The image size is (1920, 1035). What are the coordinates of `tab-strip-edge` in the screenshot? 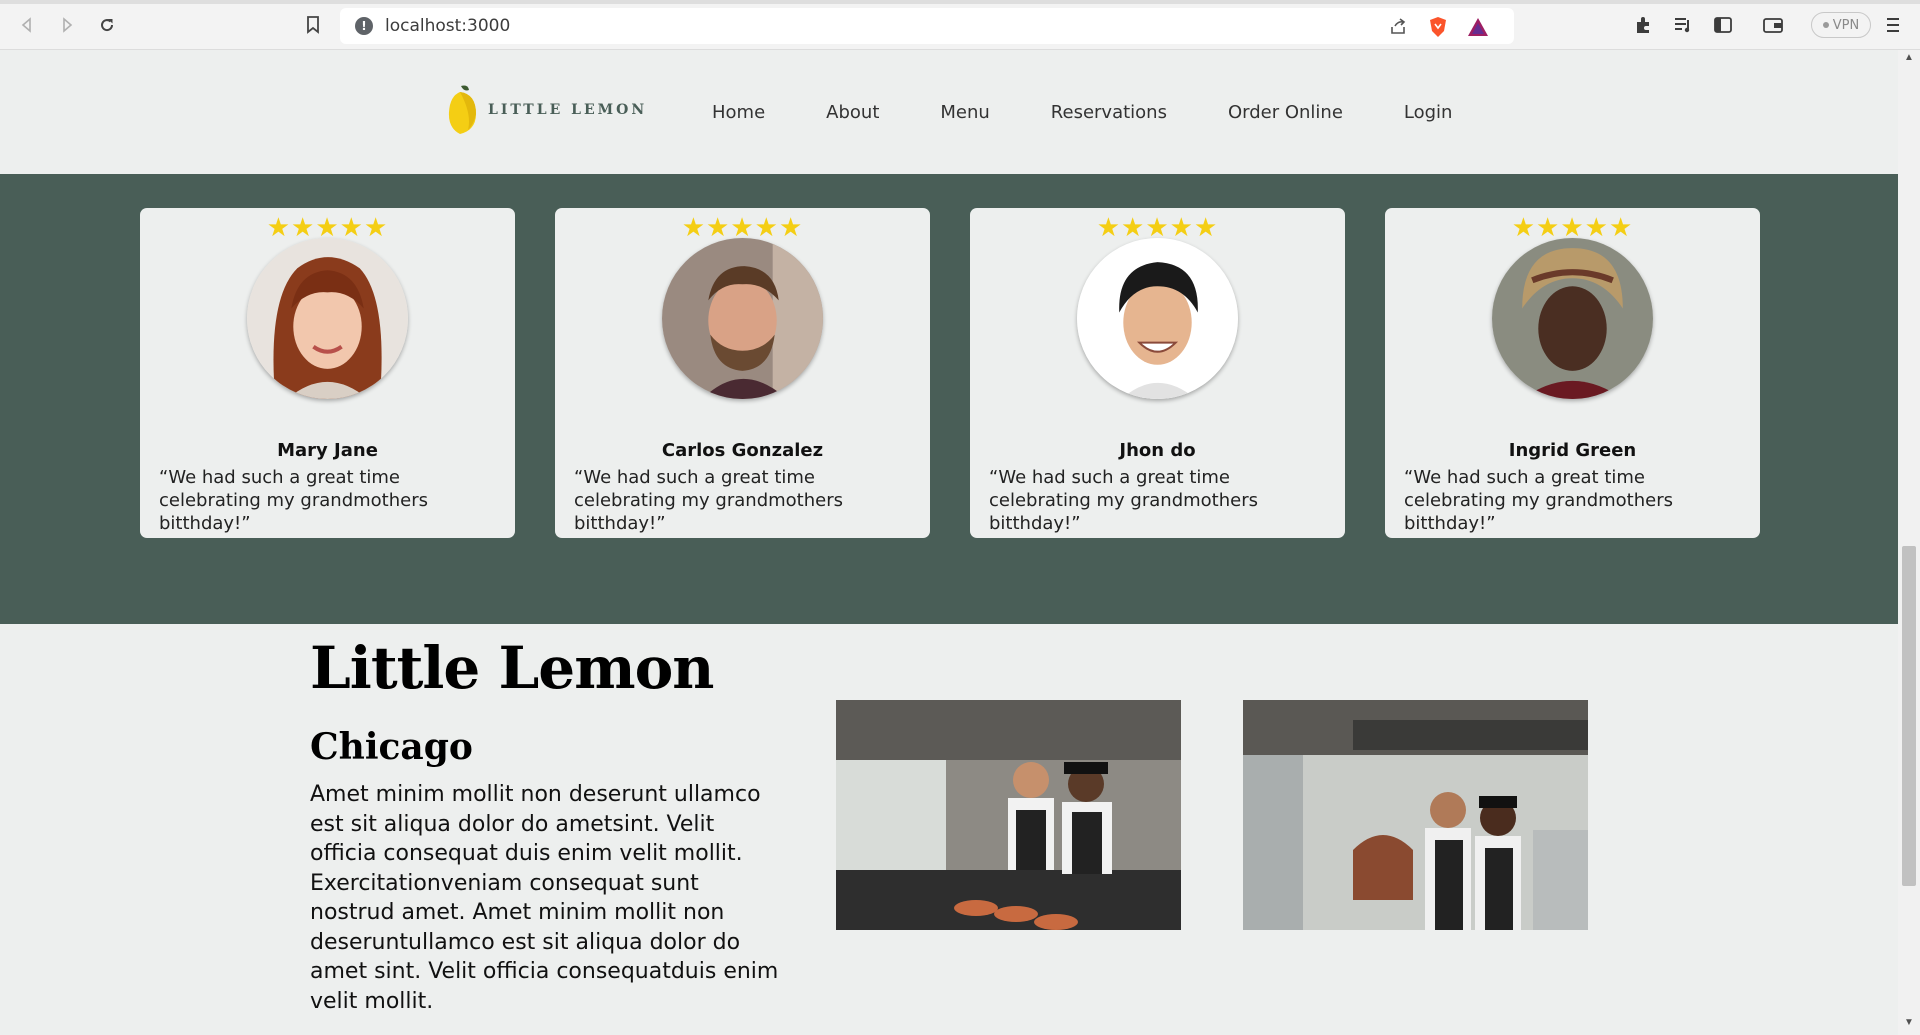 It's located at (960, 2).